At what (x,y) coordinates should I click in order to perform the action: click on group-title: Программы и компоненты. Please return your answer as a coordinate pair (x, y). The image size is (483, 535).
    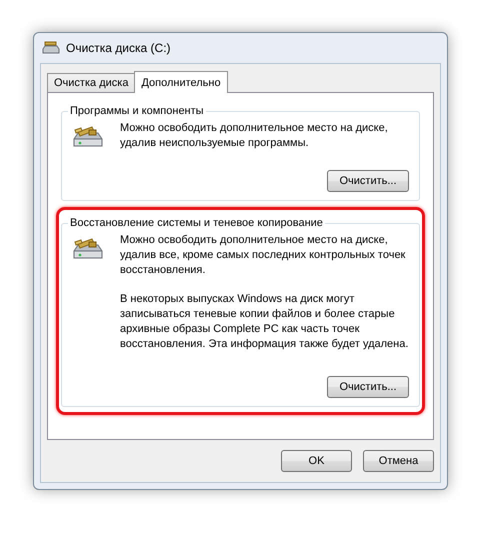
    Looking at the image, I should click on (137, 111).